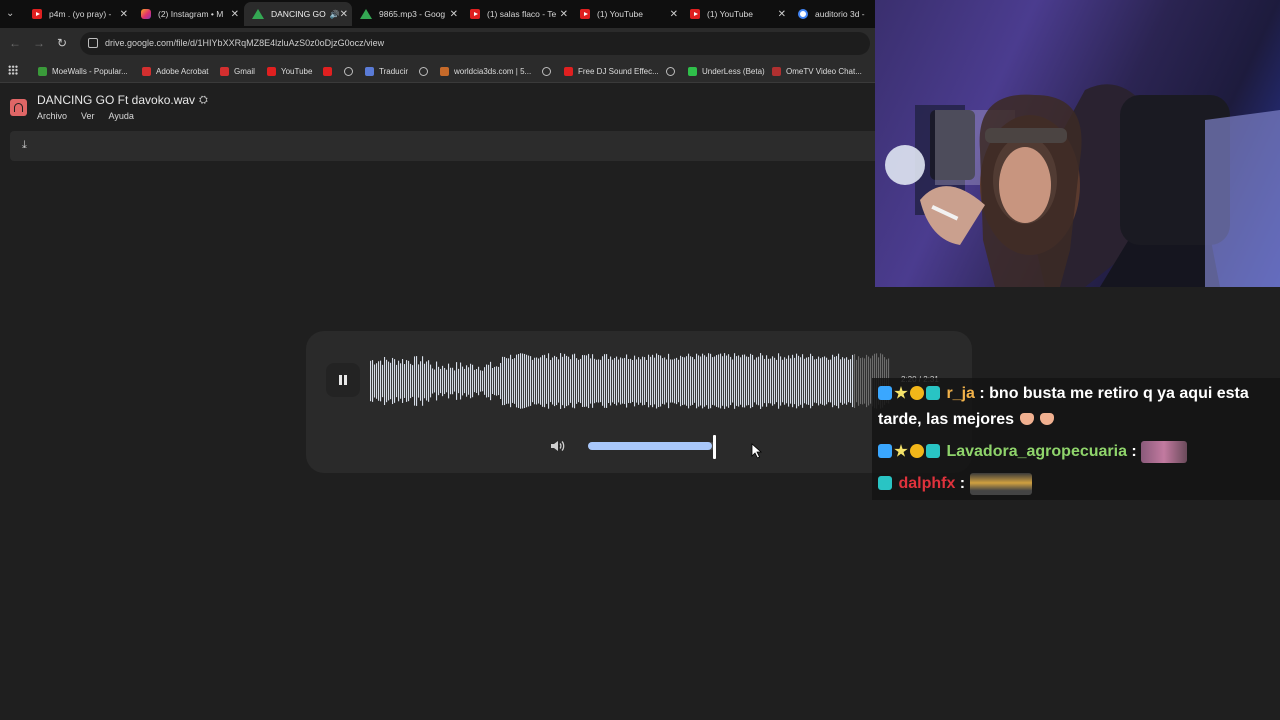 This screenshot has width=1280, height=720. I want to click on instagram-icon, so click(146, 14).